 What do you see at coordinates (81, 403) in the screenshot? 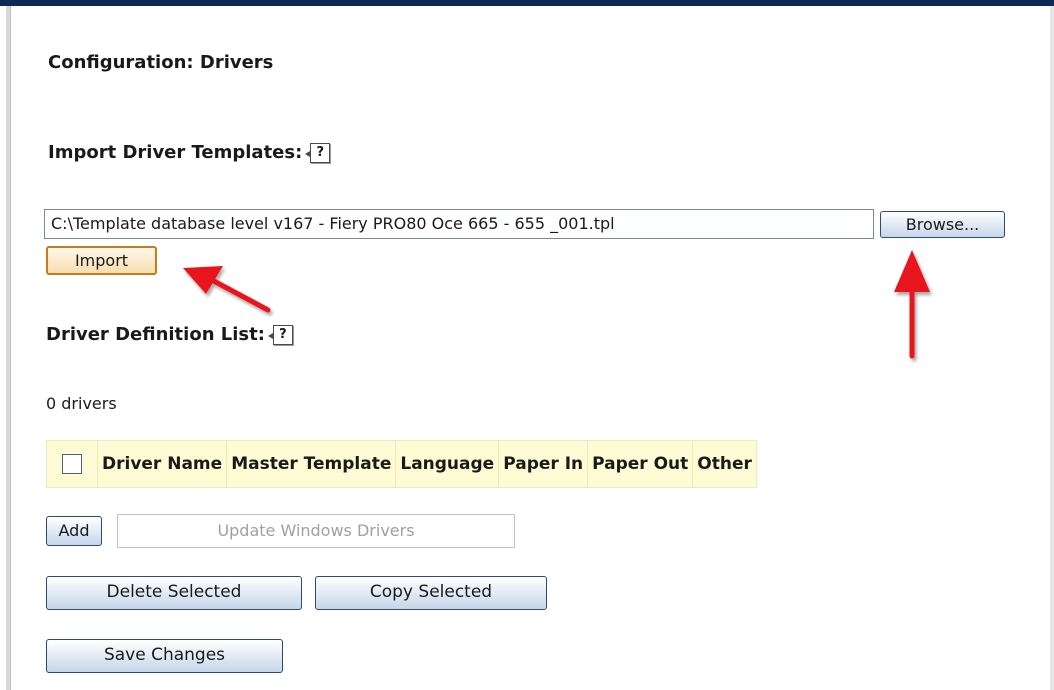
I see `driver-count: 0 drivers` at bounding box center [81, 403].